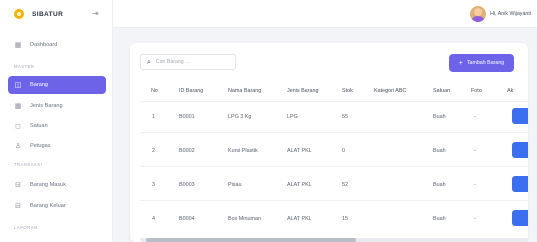 The image size is (537, 242). Describe the element at coordinates (302, 91) in the screenshot. I see `column-header-type: Jenis Barang` at that location.